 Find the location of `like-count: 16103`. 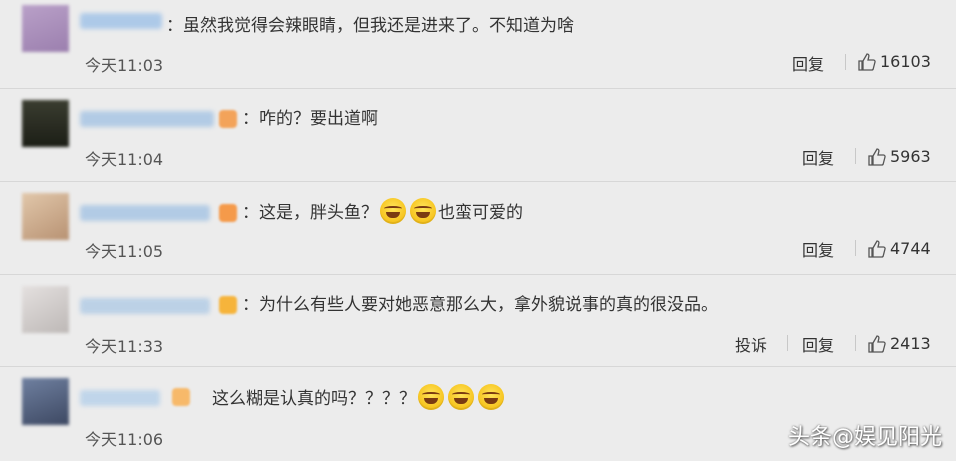

like-count: 16103 is located at coordinates (905, 61).